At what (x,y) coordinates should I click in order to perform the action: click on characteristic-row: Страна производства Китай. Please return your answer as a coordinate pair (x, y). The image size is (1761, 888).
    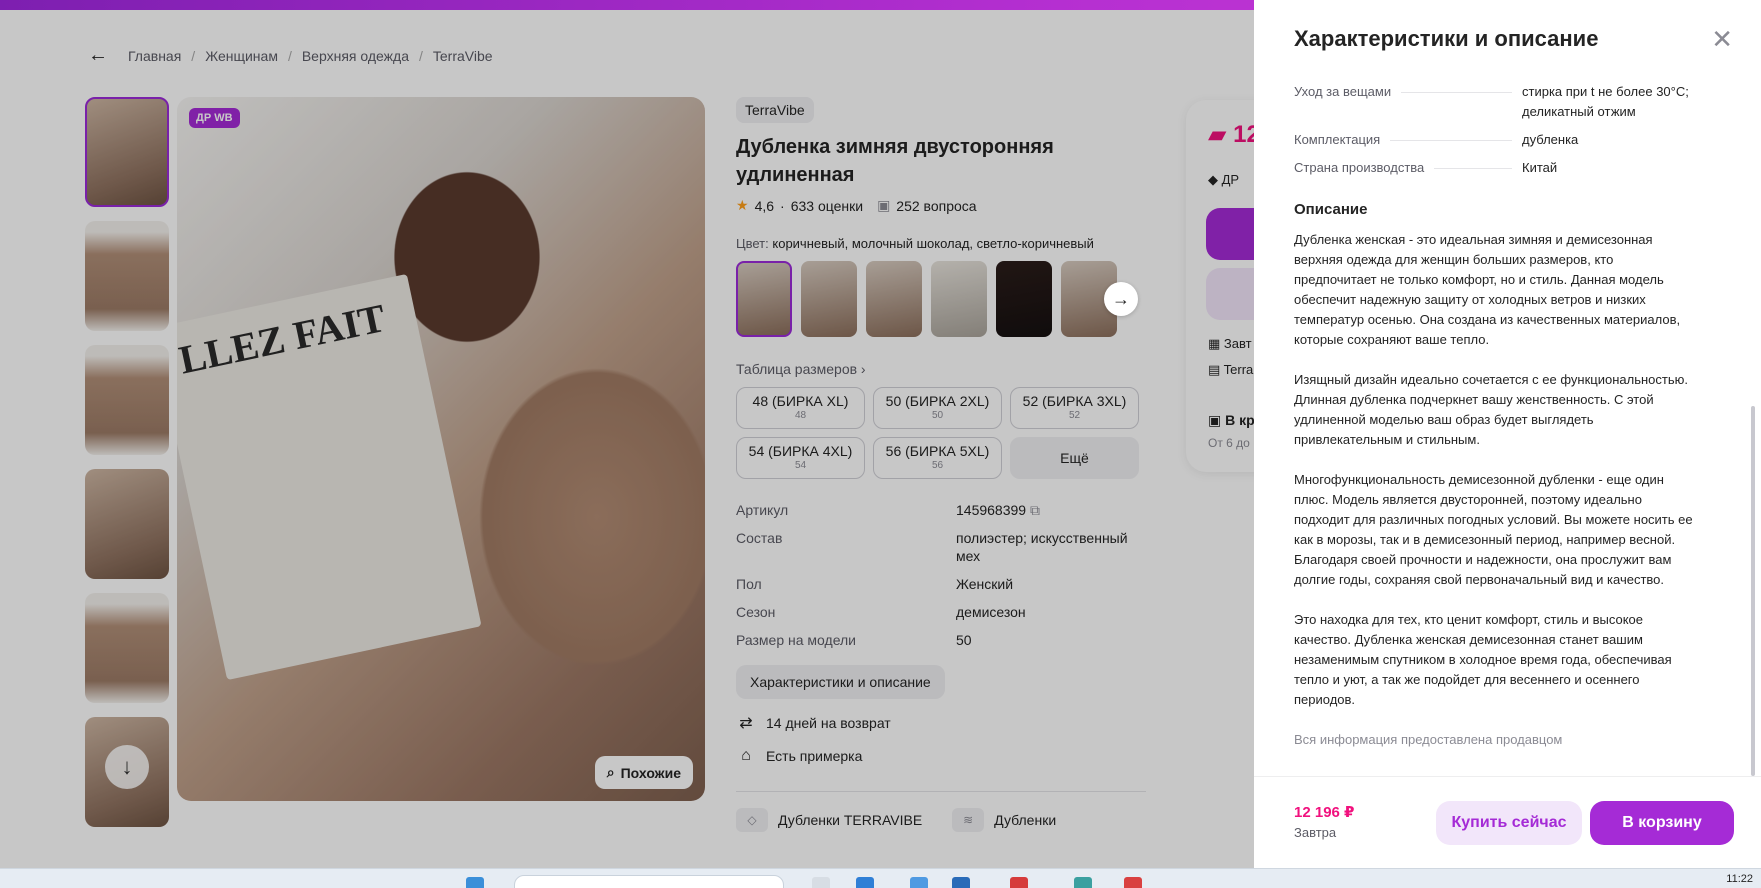
    Looking at the image, I should click on (1504, 168).